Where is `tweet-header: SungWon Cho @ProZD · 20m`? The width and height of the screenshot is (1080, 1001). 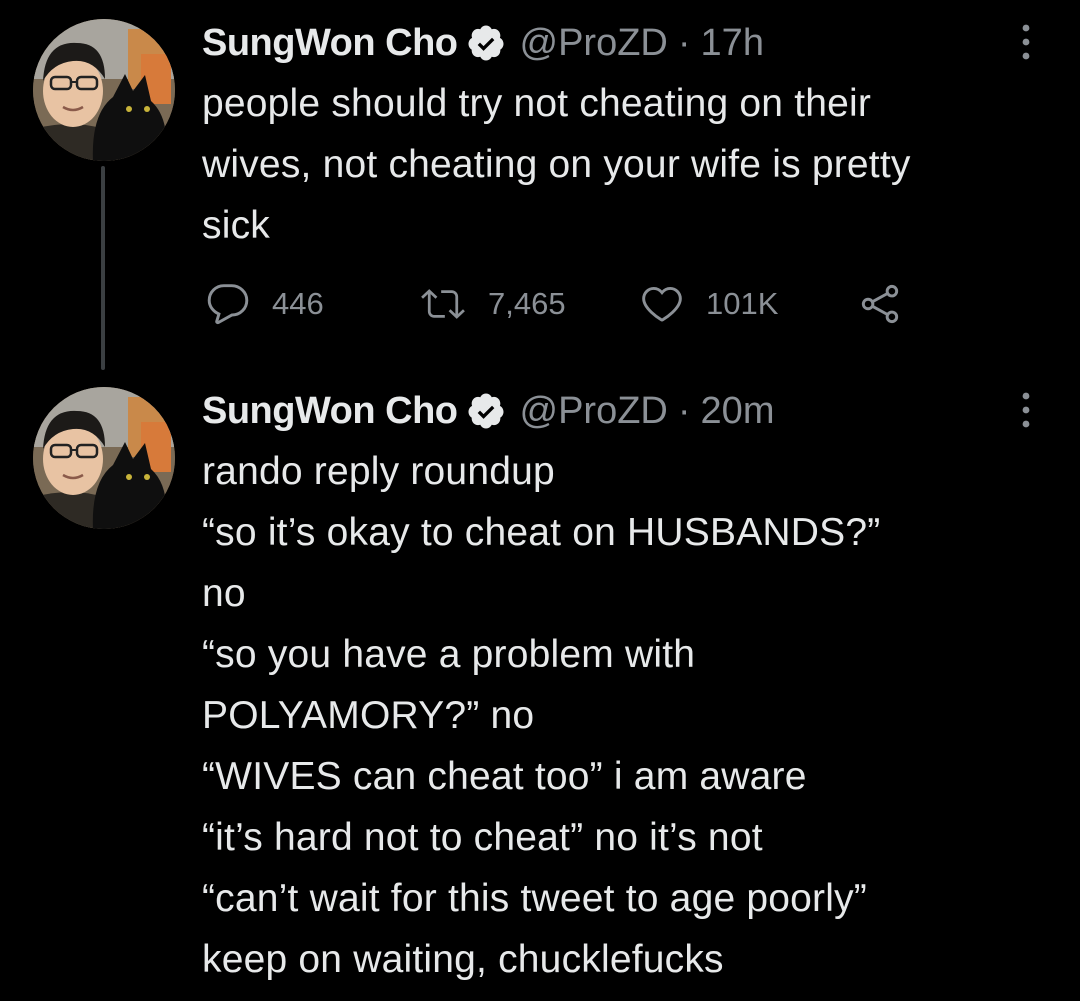 tweet-header: SungWon Cho @ProZD · 20m is located at coordinates (488, 411).